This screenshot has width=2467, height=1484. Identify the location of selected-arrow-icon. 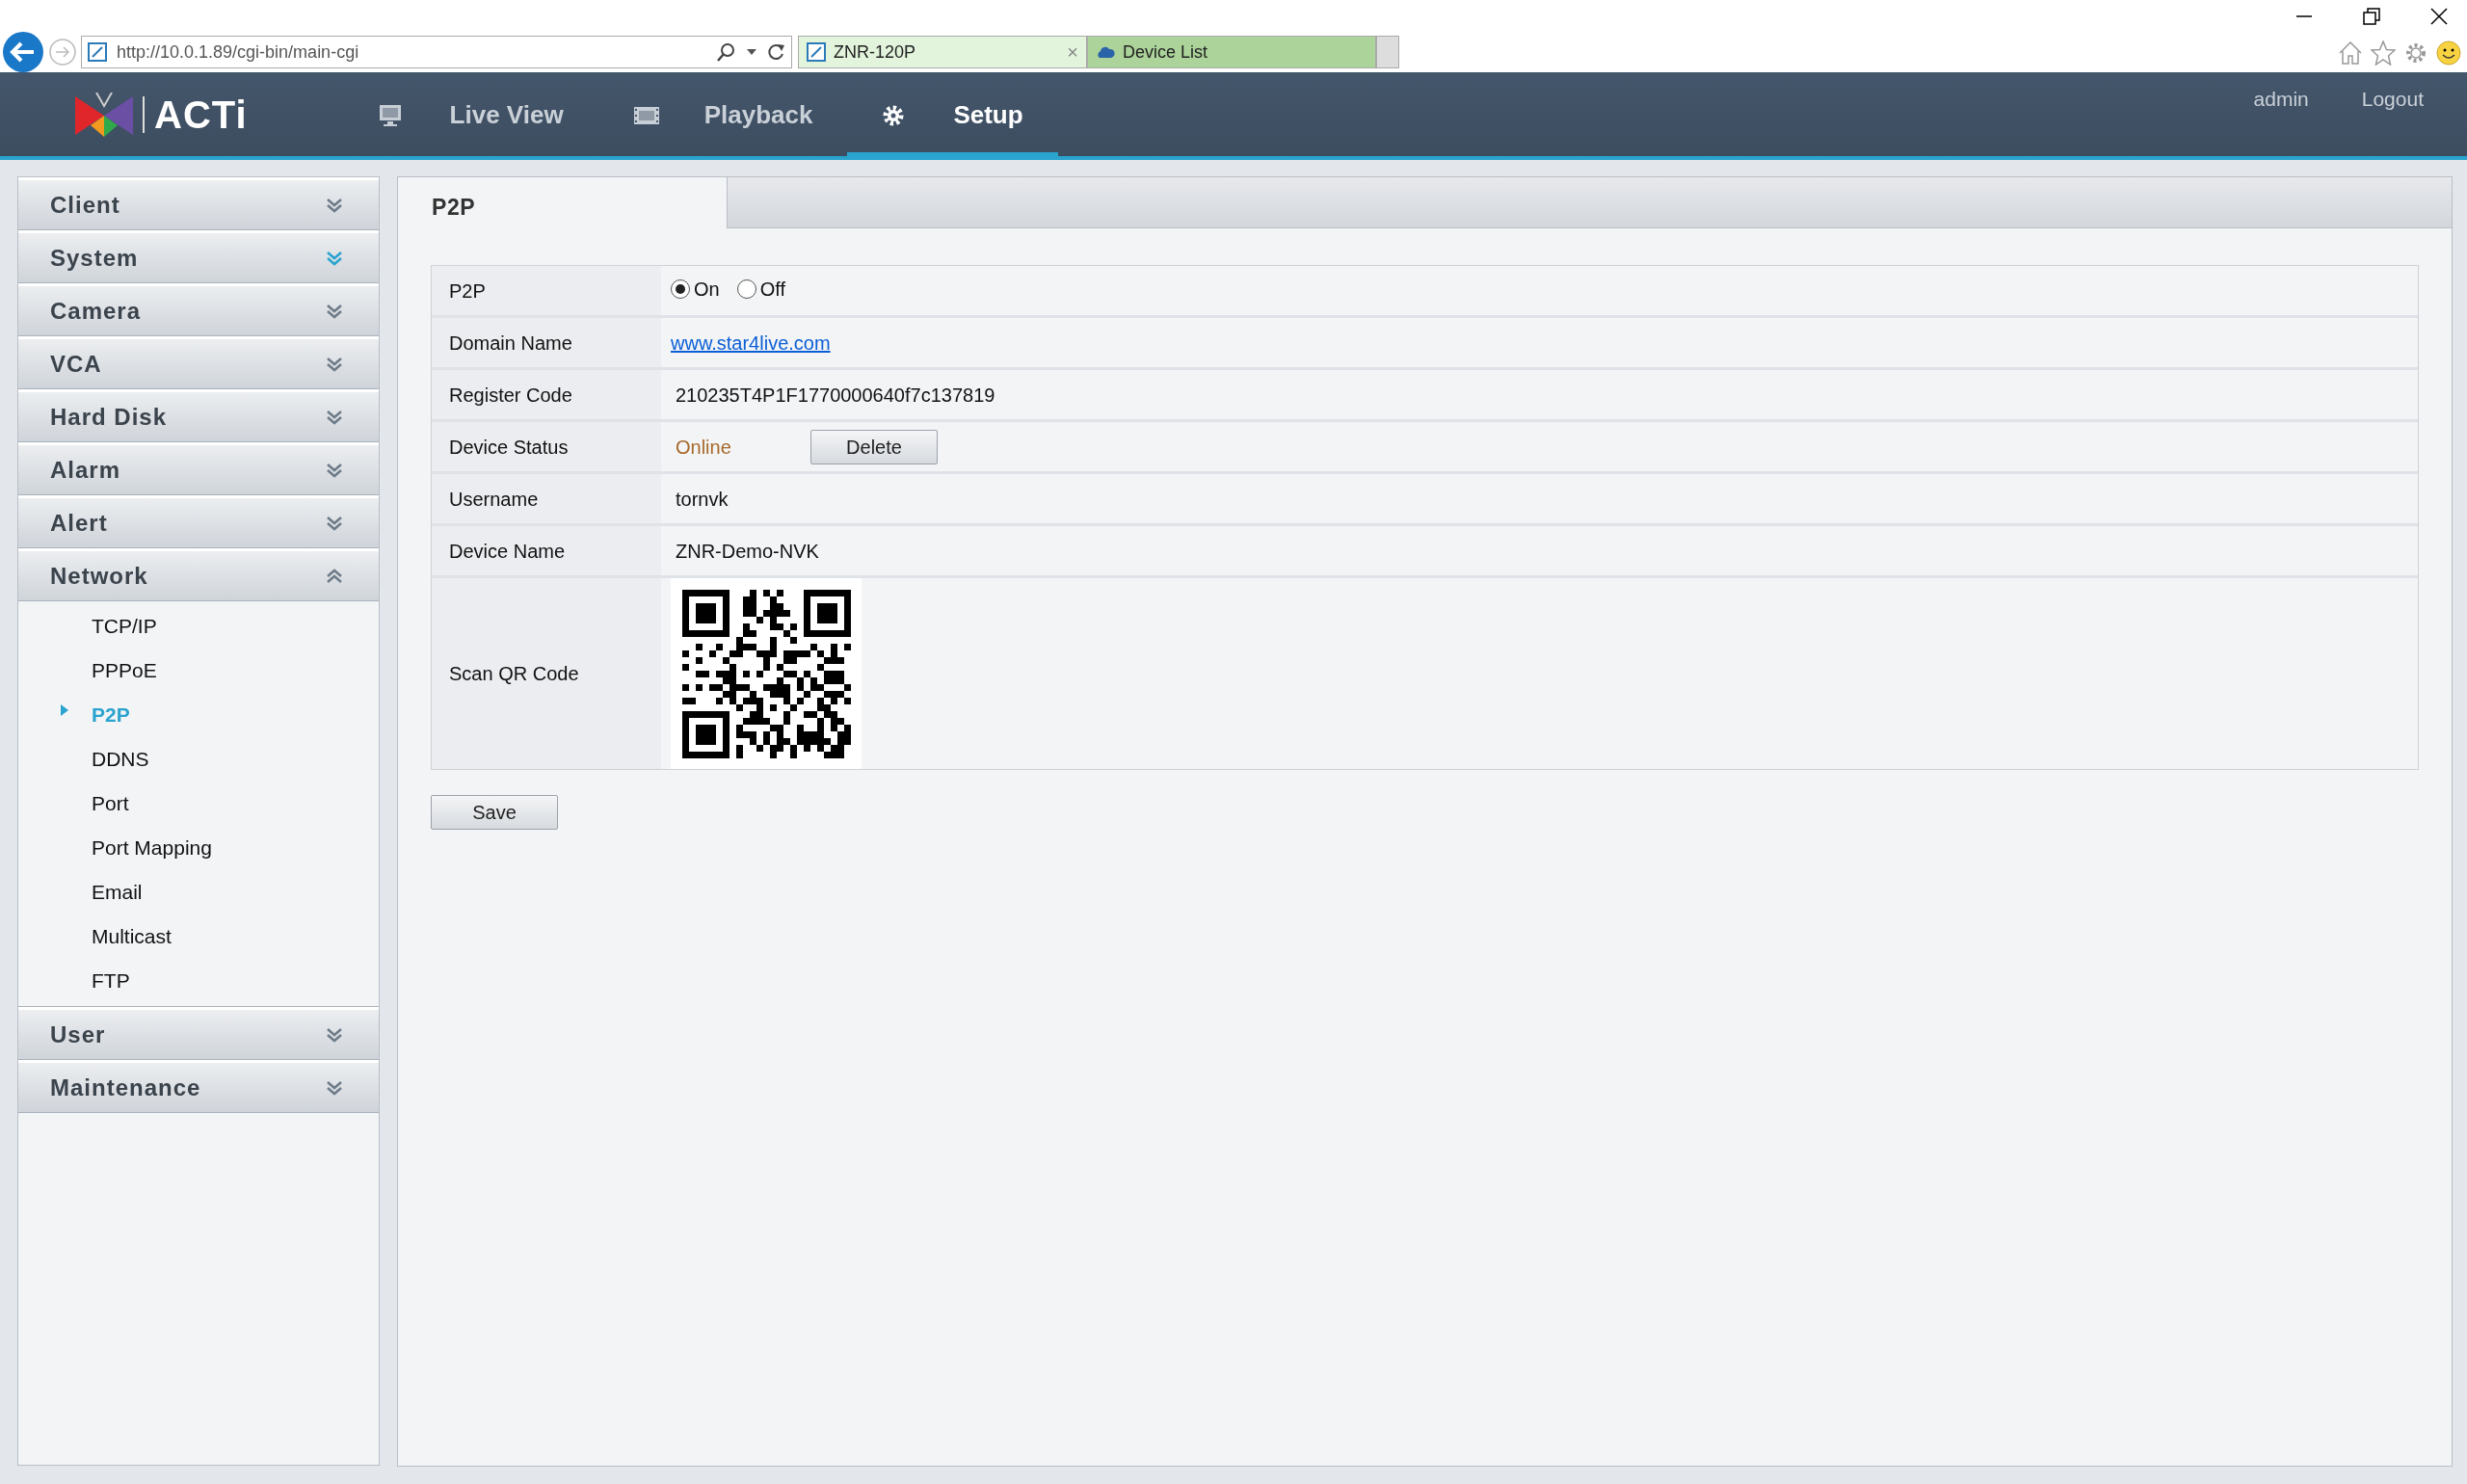
(64, 710).